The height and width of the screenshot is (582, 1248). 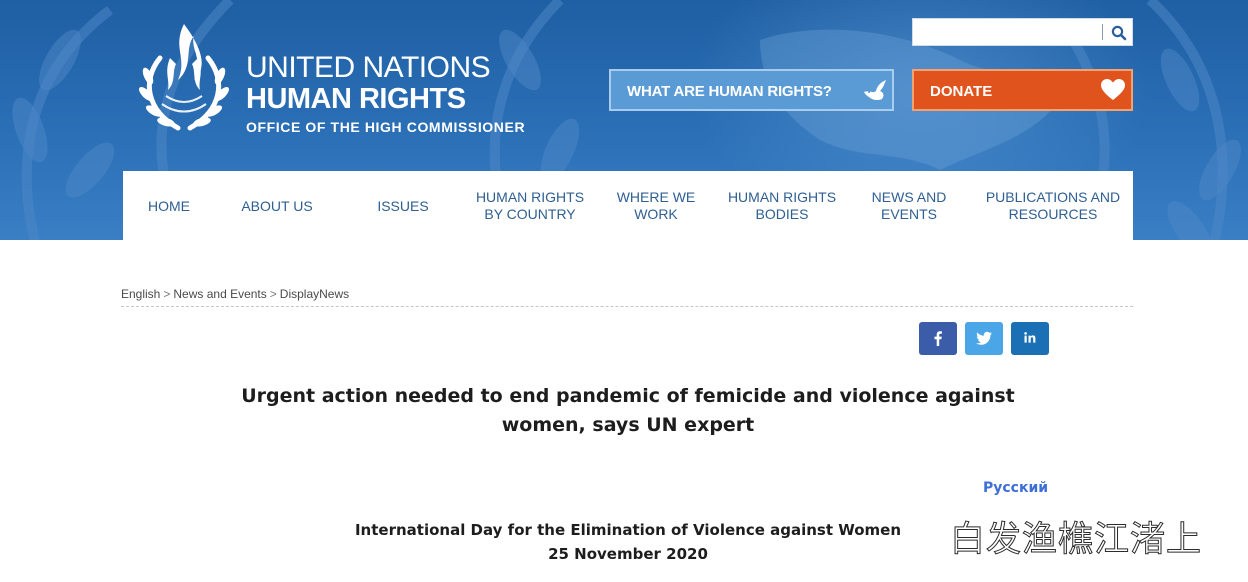 I want to click on what-are-human-rights-button: WHAT ARE HUMAN RIGHTS?, so click(x=751, y=90).